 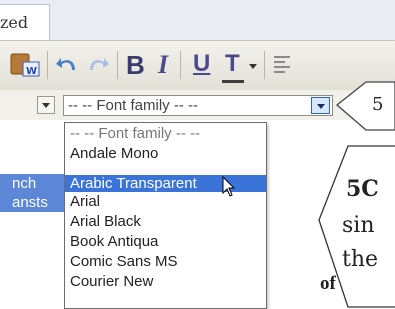 I want to click on dropdown-item: Arial Black, so click(x=165, y=221).